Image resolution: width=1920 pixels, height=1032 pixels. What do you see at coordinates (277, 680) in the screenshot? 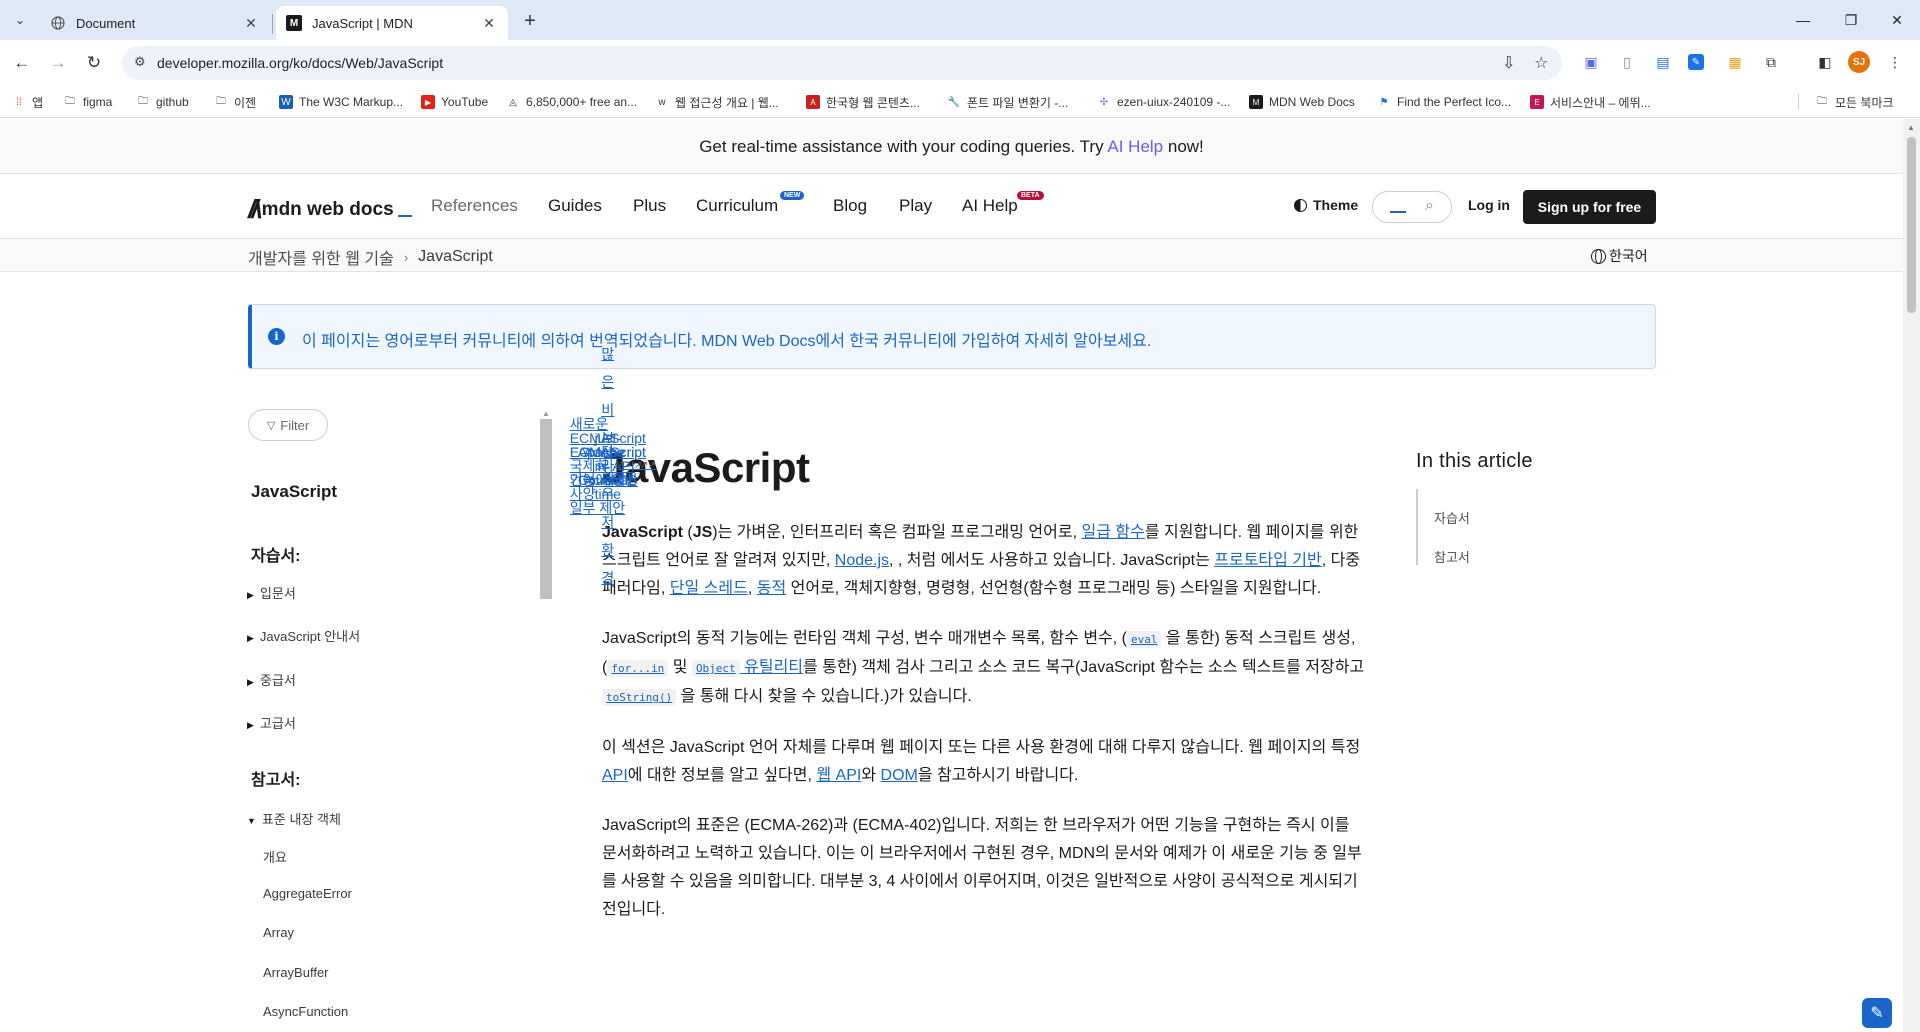
I see `sidebar-item-label: 중급서` at bounding box center [277, 680].